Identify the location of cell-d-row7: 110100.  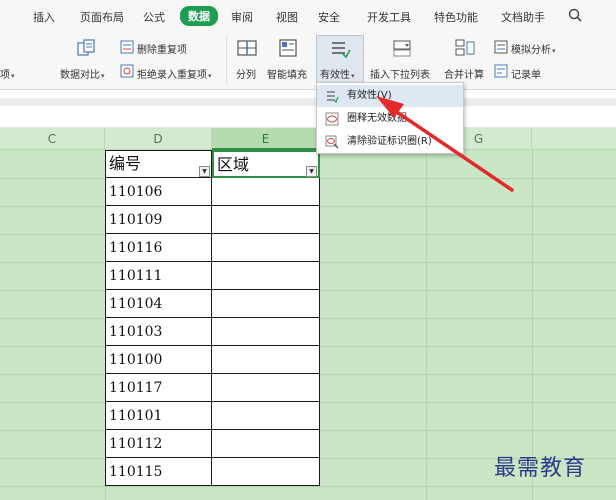
(158, 360).